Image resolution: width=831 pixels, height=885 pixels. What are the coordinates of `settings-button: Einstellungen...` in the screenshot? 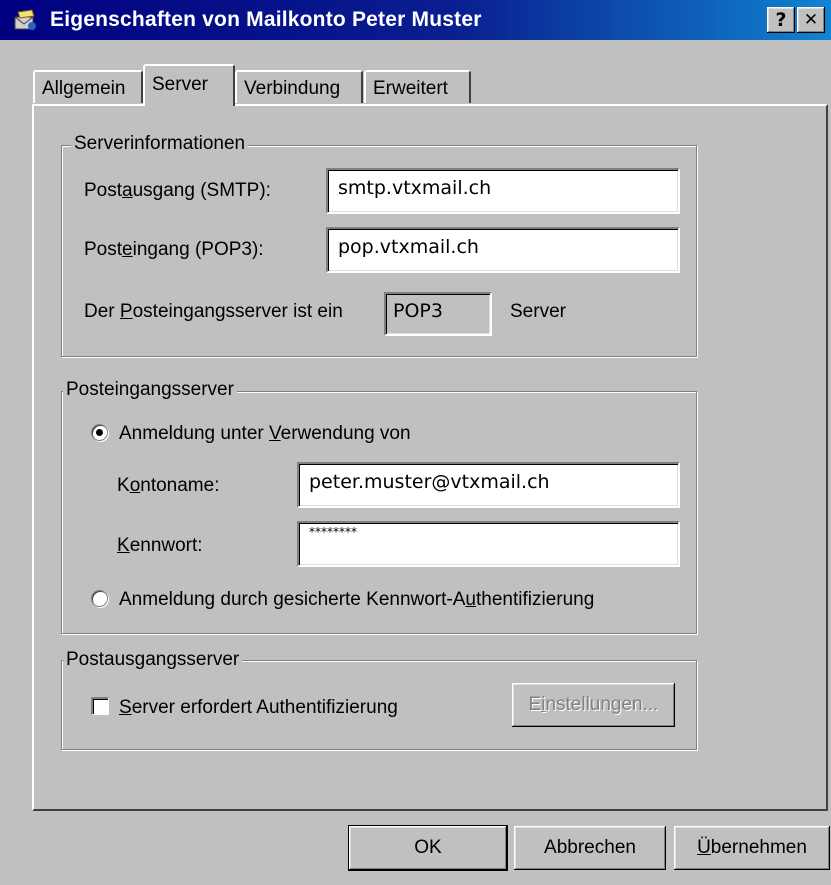 It's located at (593, 705).